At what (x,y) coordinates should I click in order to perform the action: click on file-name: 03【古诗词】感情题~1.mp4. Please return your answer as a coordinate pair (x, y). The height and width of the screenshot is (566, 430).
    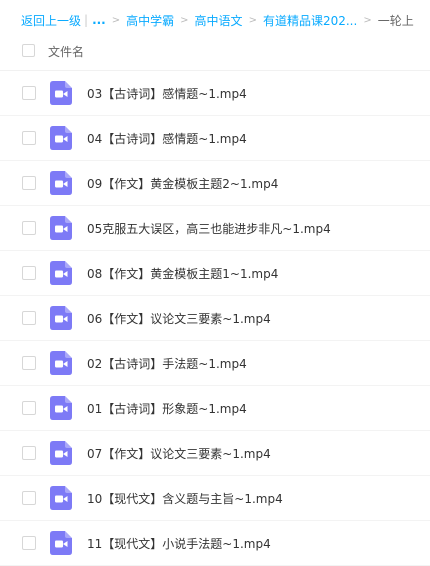
    Looking at the image, I should click on (167, 93).